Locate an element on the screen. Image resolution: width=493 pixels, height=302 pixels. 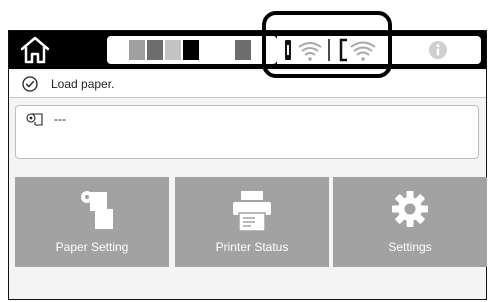
status-message: Load paper. is located at coordinates (83, 84).